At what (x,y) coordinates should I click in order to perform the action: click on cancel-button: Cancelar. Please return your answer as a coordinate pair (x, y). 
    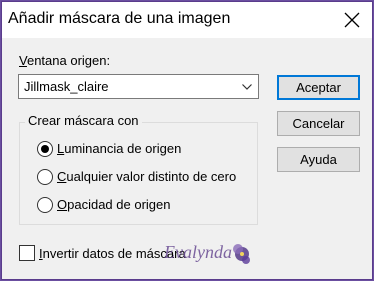
    Looking at the image, I should click on (318, 123).